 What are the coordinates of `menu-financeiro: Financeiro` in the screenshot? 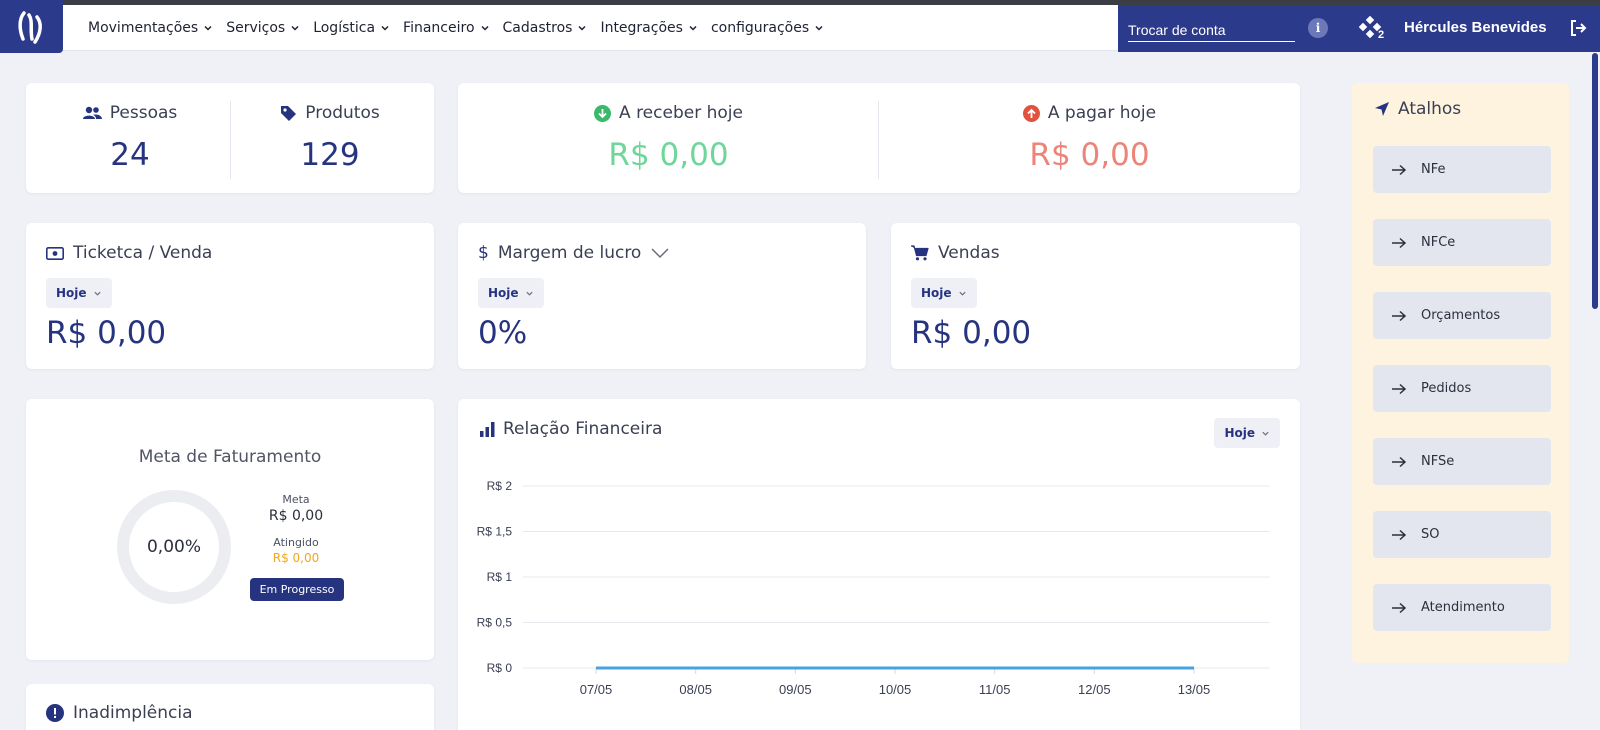 It's located at (446, 28).